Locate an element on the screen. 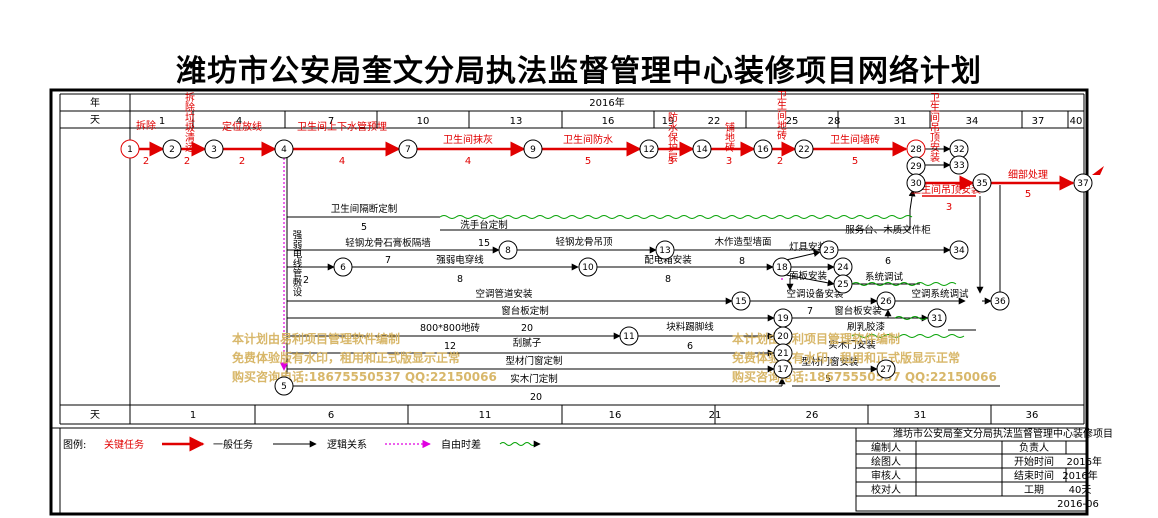 The height and width of the screenshot is (518, 1158). svg-text: 7 is located at coordinates (408, 150).